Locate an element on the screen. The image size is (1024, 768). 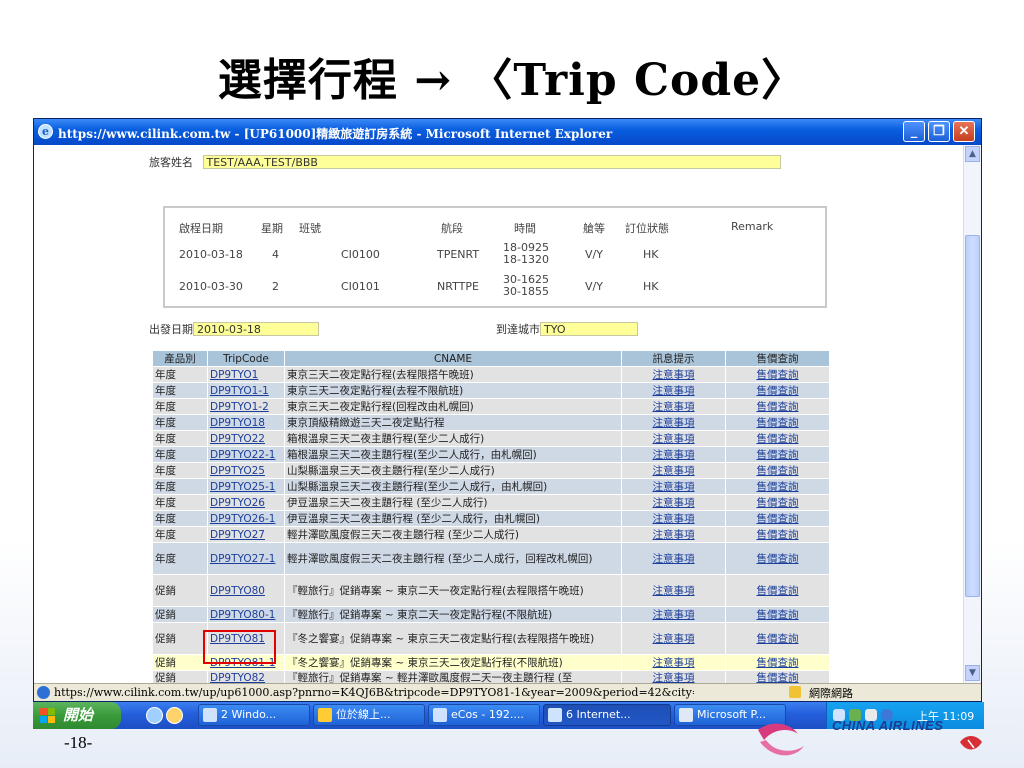
trip-code: DP9TYO80-1 is located at coordinates (246, 614).